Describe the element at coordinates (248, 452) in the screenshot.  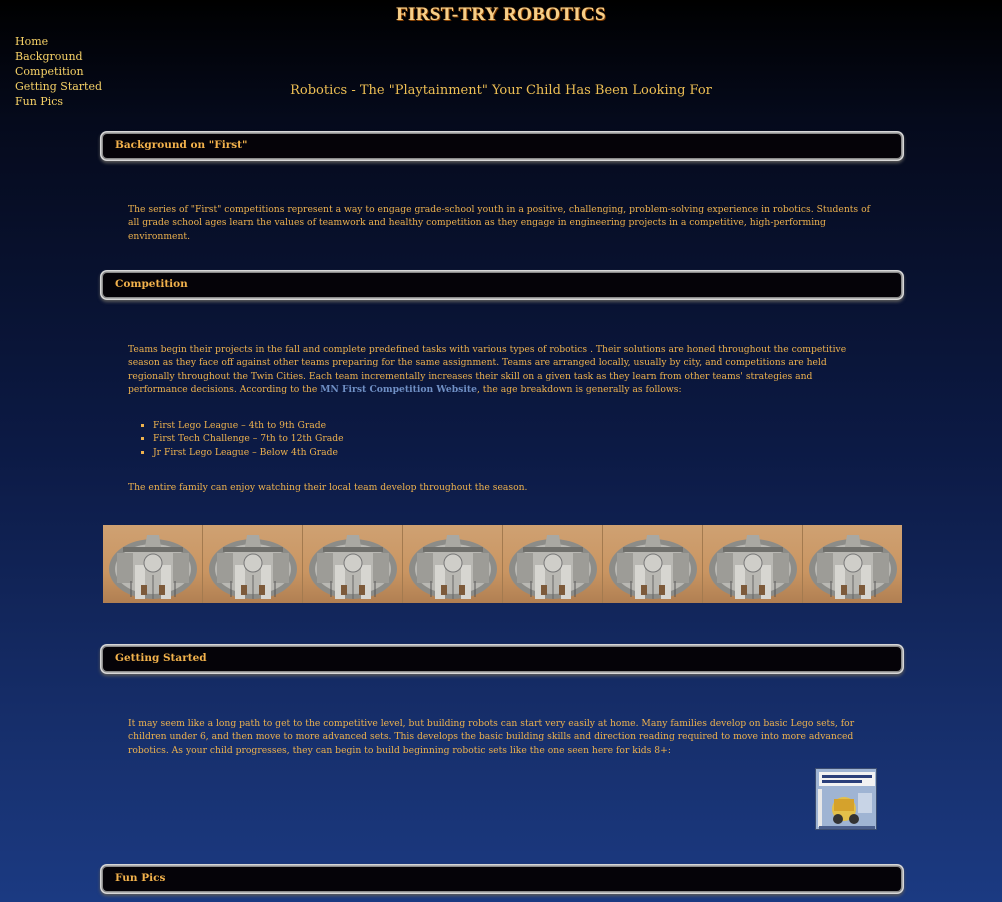
I see `list-item: Jr First Lego League – Below 4th Grade` at that location.